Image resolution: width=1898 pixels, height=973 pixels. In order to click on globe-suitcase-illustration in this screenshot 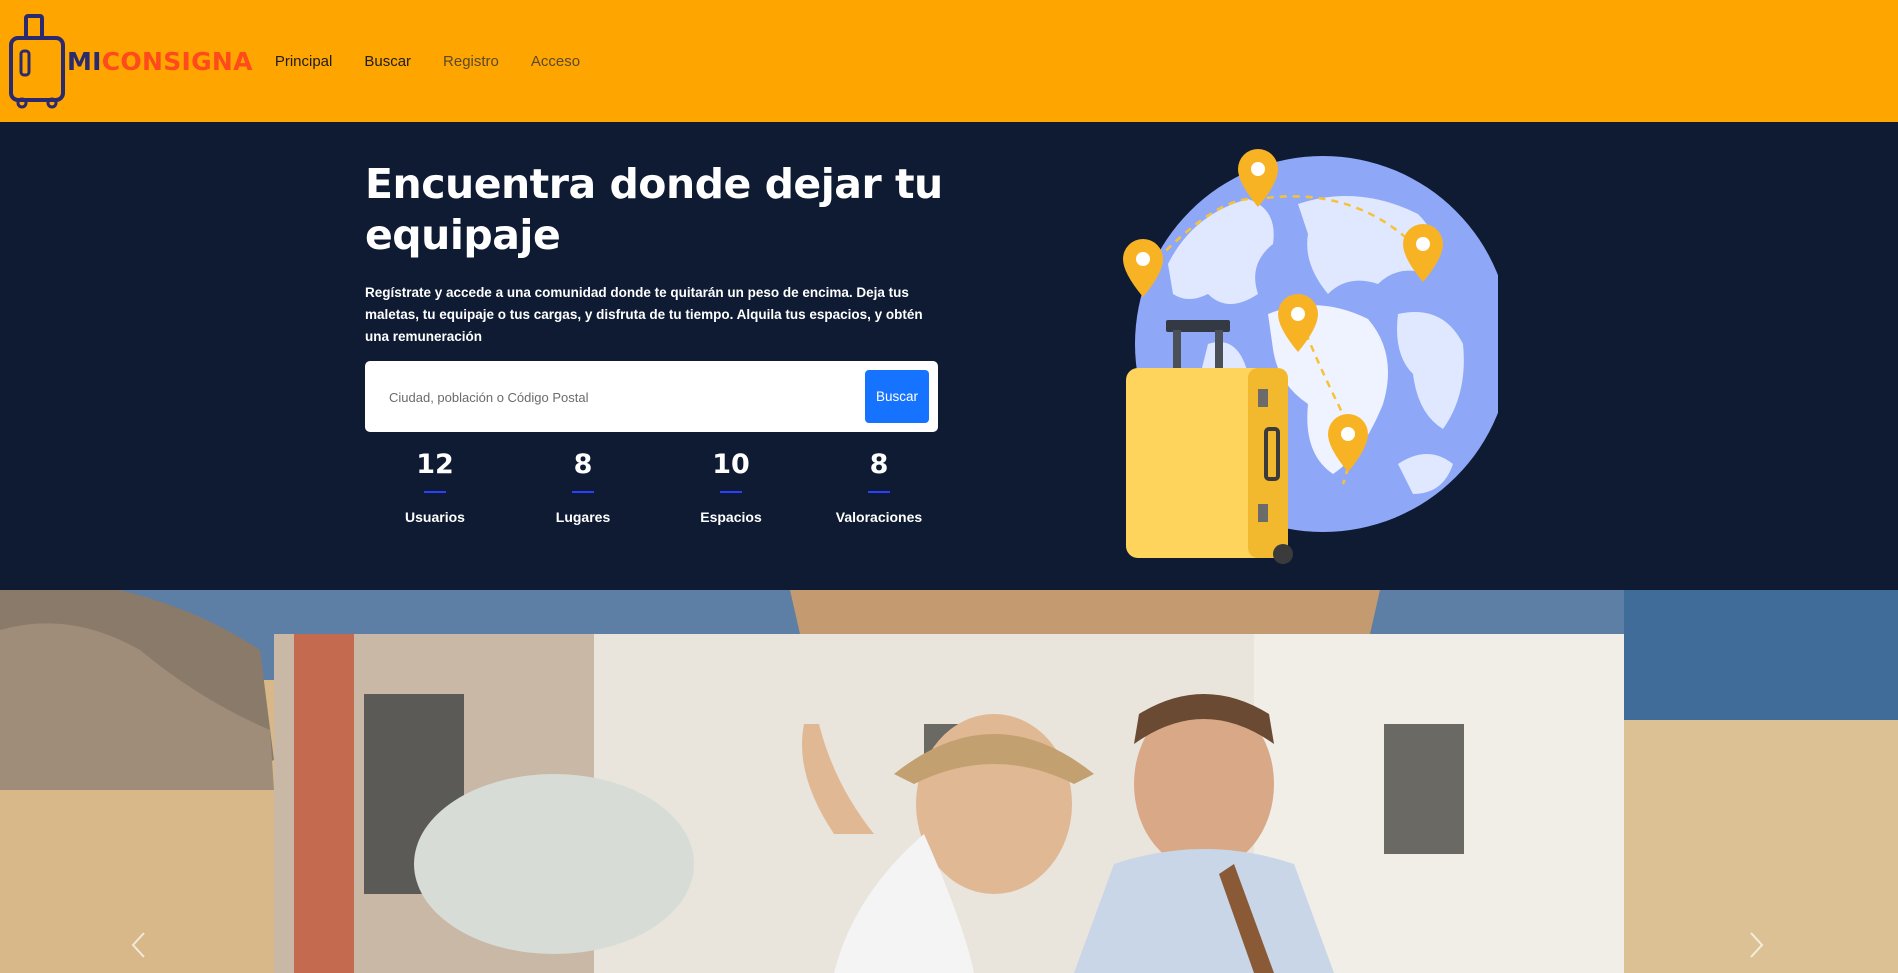, I will do `click(1310, 356)`.